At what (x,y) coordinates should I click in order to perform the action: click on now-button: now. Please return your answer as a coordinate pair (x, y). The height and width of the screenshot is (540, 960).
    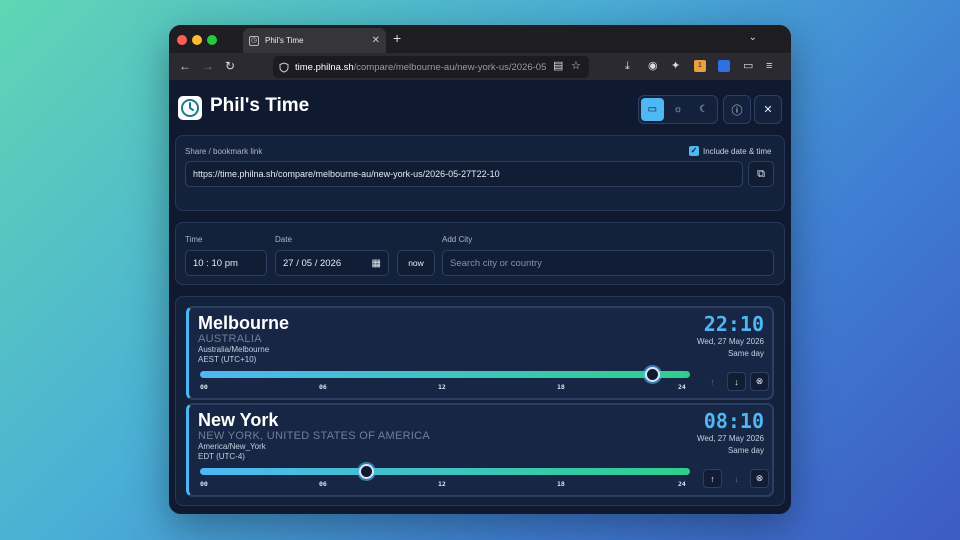
    Looking at the image, I should click on (416, 263).